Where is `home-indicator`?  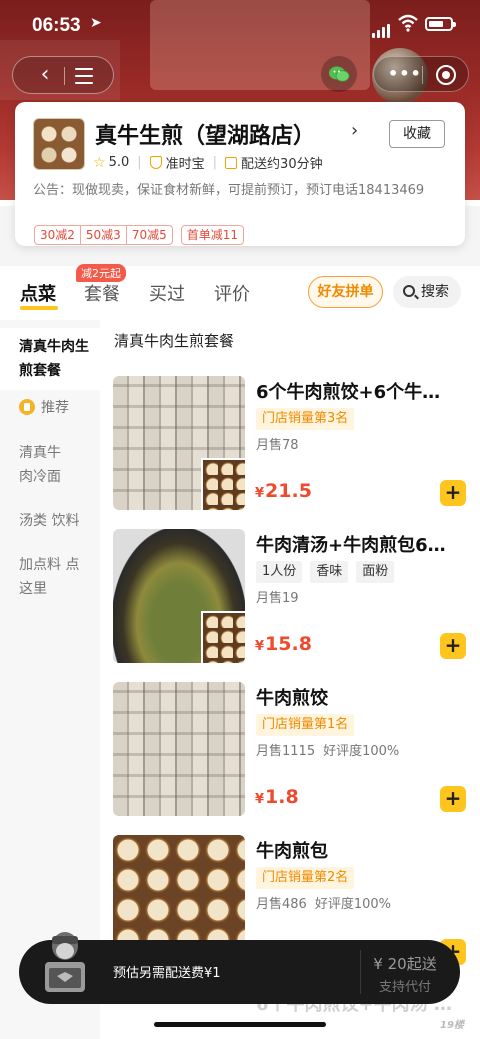
home-indicator is located at coordinates (240, 1024).